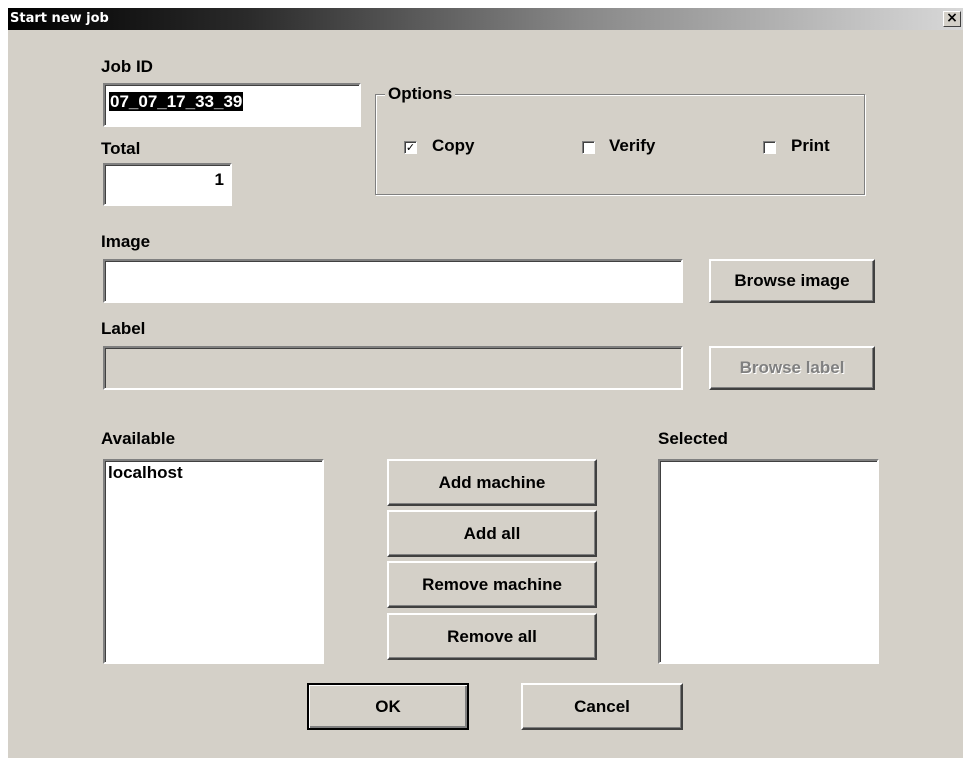  What do you see at coordinates (453, 146) in the screenshot?
I see `copy-label: Copy` at bounding box center [453, 146].